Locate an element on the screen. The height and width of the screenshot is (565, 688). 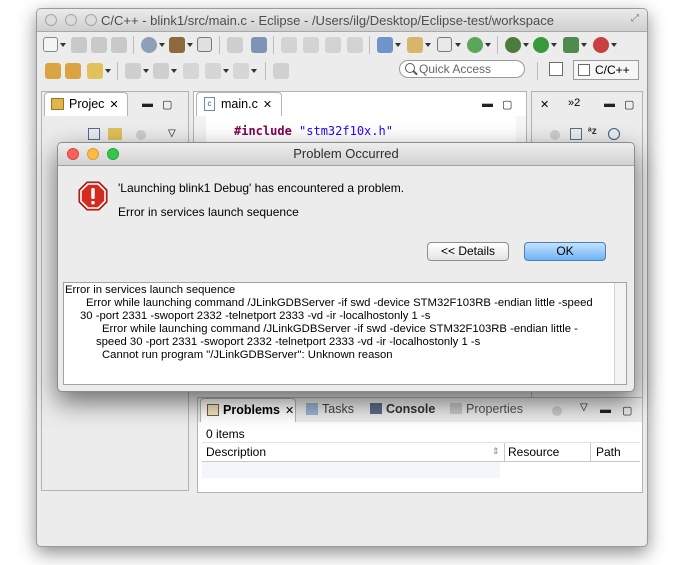
code-line: #include "stm32f10x.h" is located at coordinates (313, 131).